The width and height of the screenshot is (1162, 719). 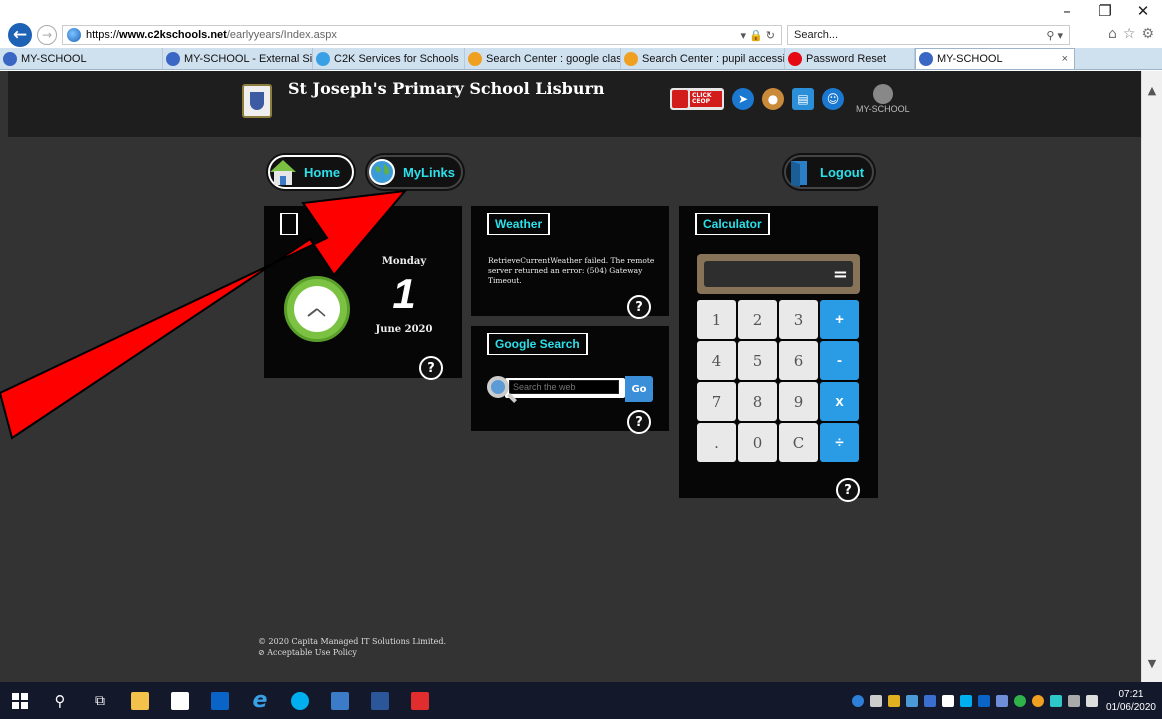 What do you see at coordinates (839, 442) in the screenshot?
I see `calc-key: ÷` at bounding box center [839, 442].